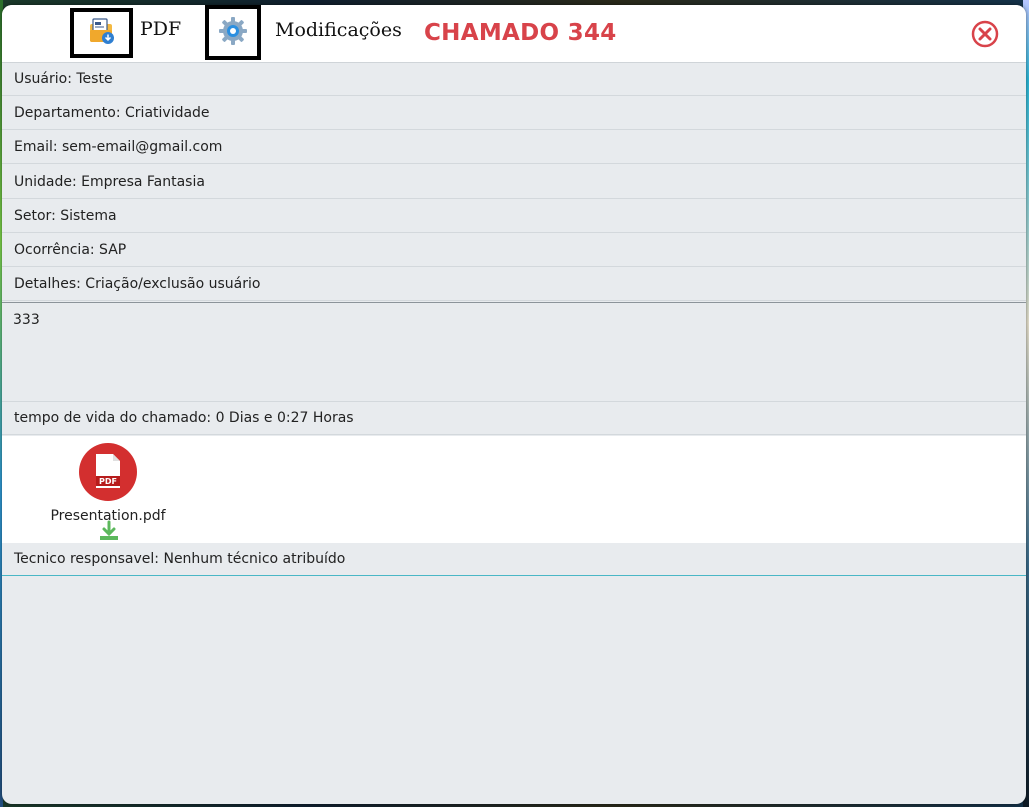 This screenshot has width=1029, height=807. I want to click on sector-field: Setor: Sistema, so click(514, 216).